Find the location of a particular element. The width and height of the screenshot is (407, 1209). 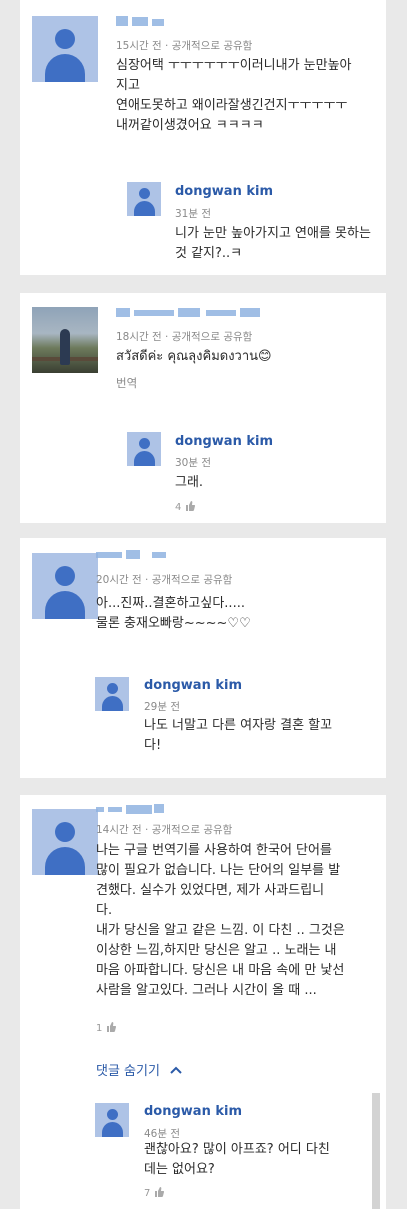

reply-like-count: 7 is located at coordinates (154, 1193).